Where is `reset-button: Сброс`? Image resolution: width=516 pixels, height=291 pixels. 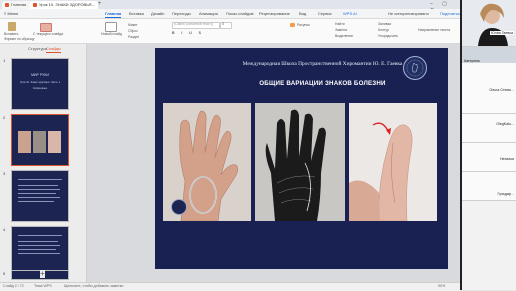
reset-button: Сброс is located at coordinates (133, 31).